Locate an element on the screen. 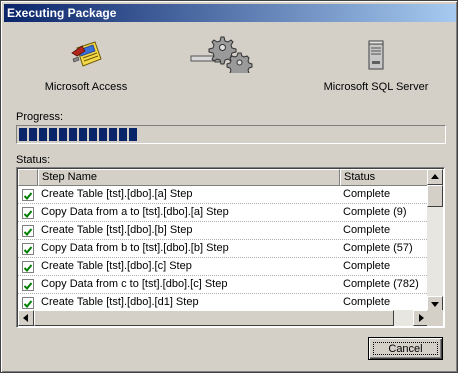  scrollbar-corner is located at coordinates (435, 318).